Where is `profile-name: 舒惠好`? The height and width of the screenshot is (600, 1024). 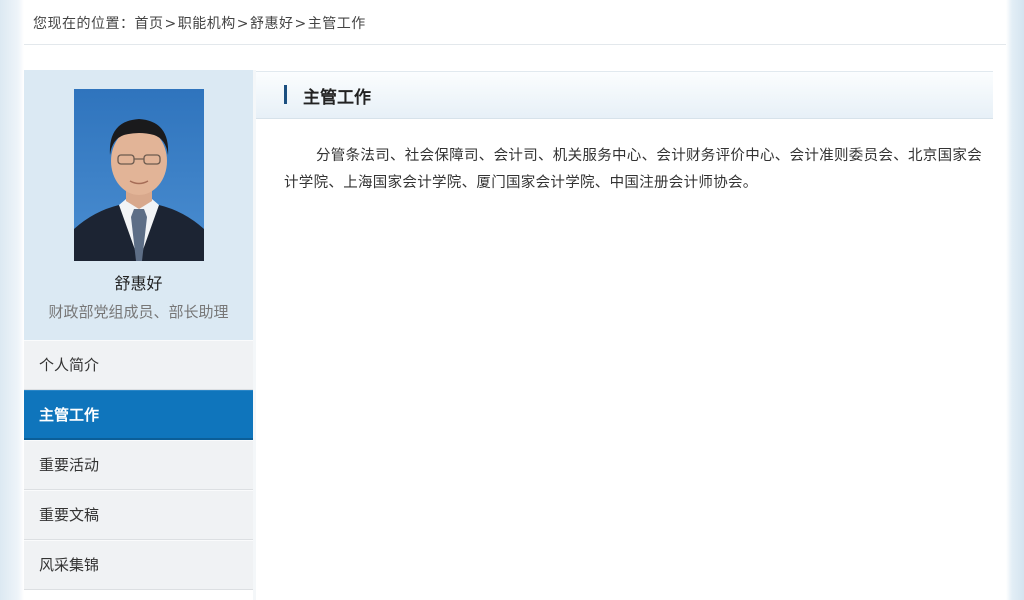 profile-name: 舒惠好 is located at coordinates (138, 283).